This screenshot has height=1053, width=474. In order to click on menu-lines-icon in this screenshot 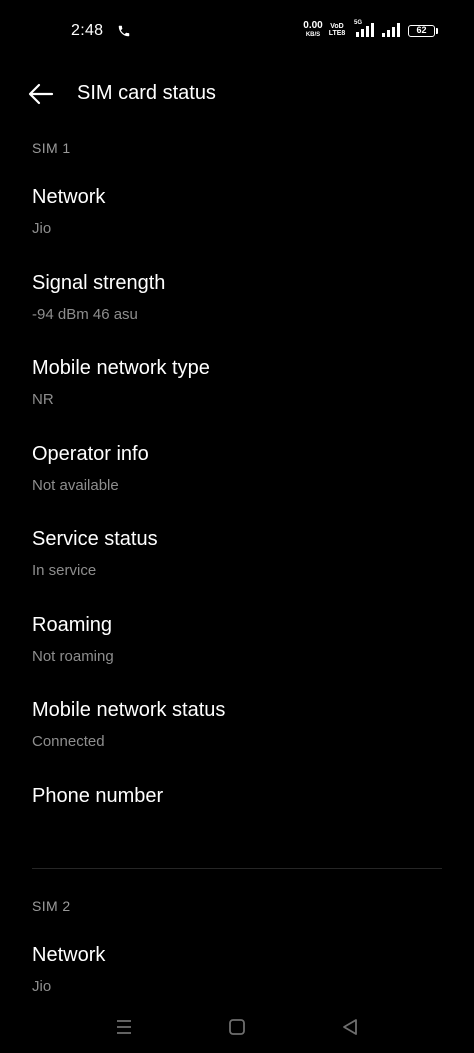, I will do `click(124, 1027)`.